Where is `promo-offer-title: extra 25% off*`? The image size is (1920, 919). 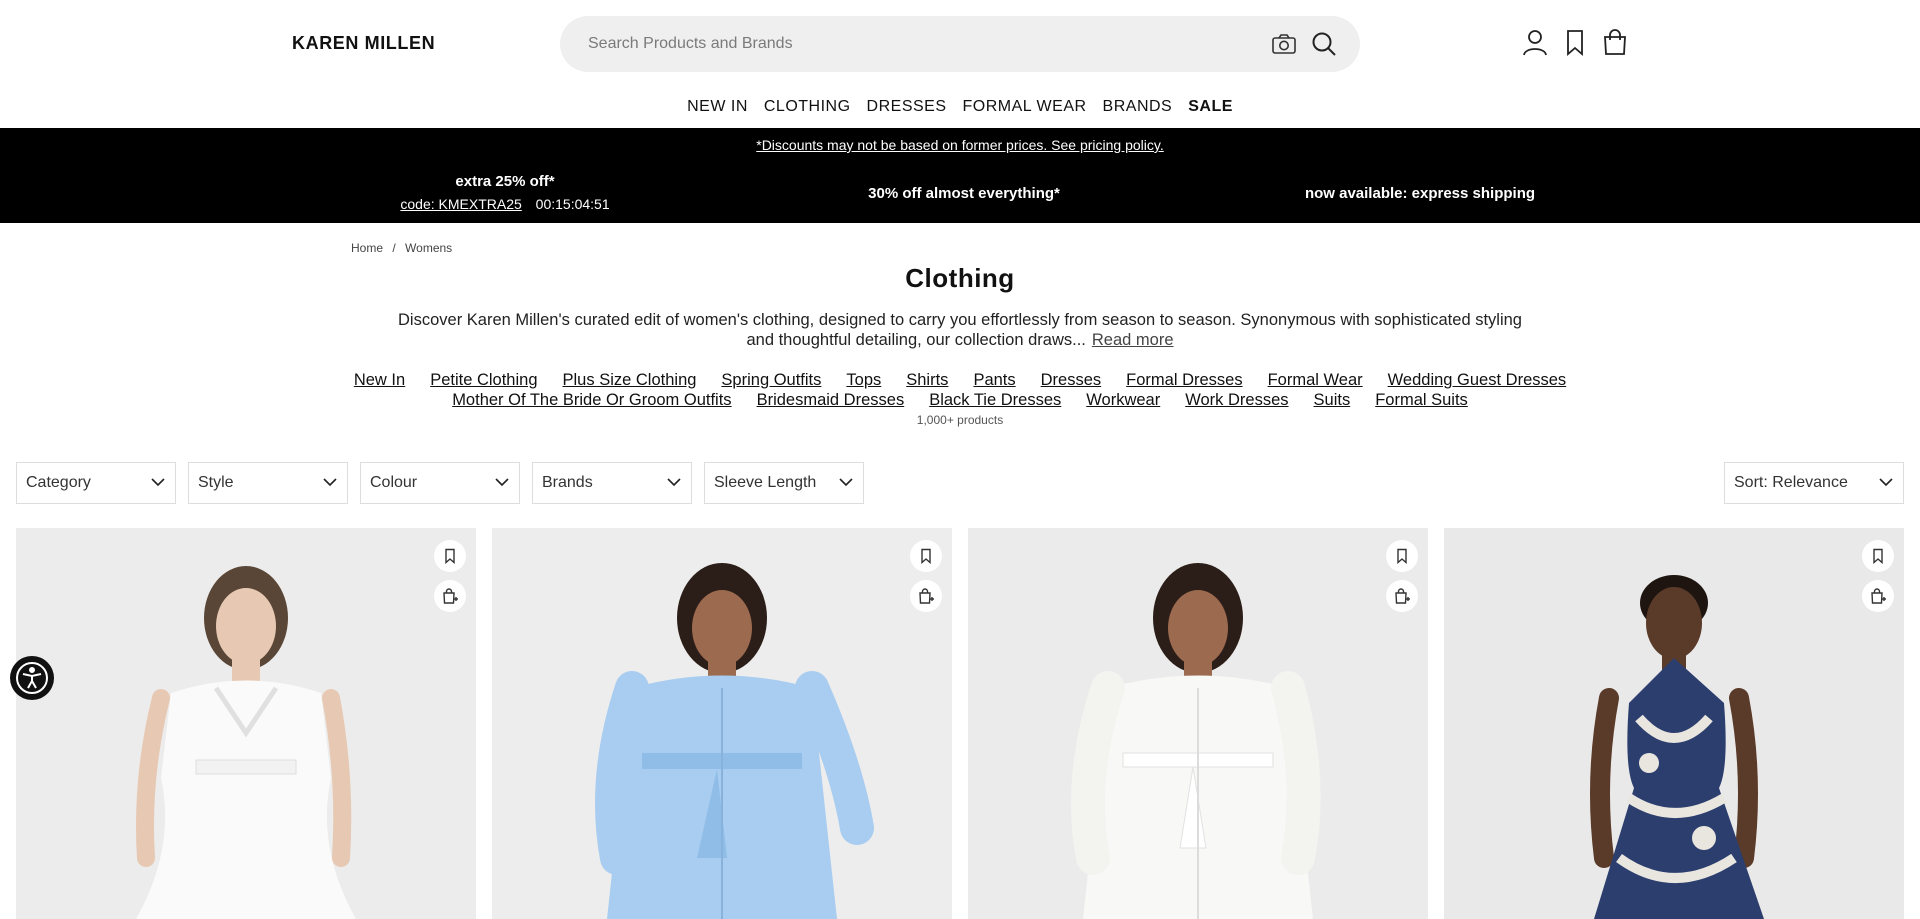
promo-offer-title: extra 25% off* is located at coordinates (505, 181).